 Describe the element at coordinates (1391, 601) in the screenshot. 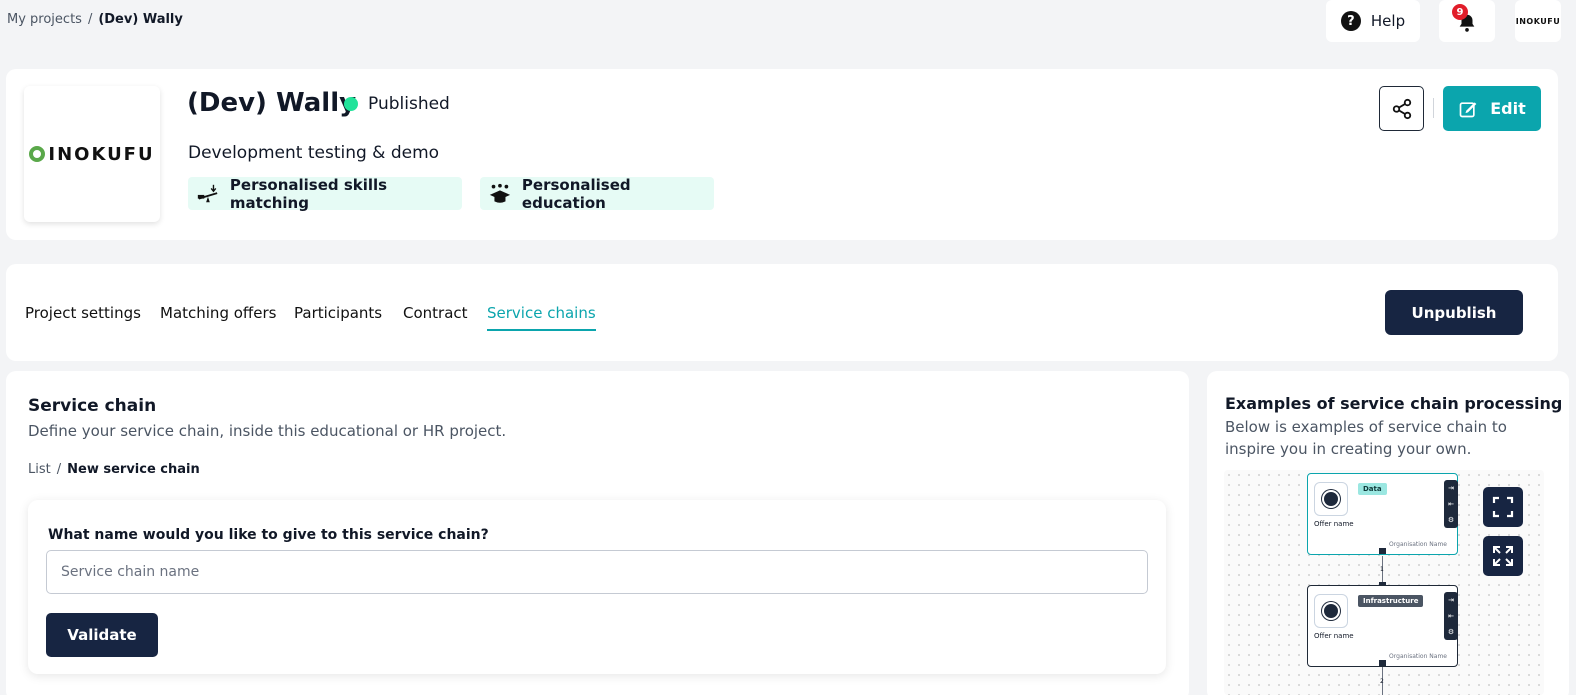

I see `node-tag: Infrastructure` at that location.